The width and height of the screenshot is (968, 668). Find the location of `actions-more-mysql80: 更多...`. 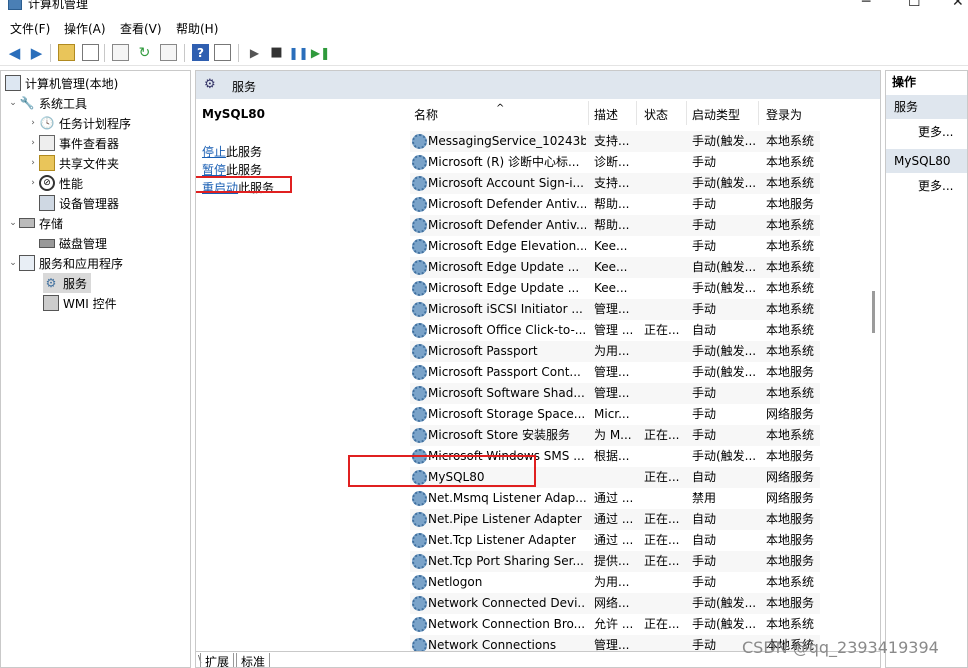

actions-more-mysql80: 更多... is located at coordinates (935, 185).